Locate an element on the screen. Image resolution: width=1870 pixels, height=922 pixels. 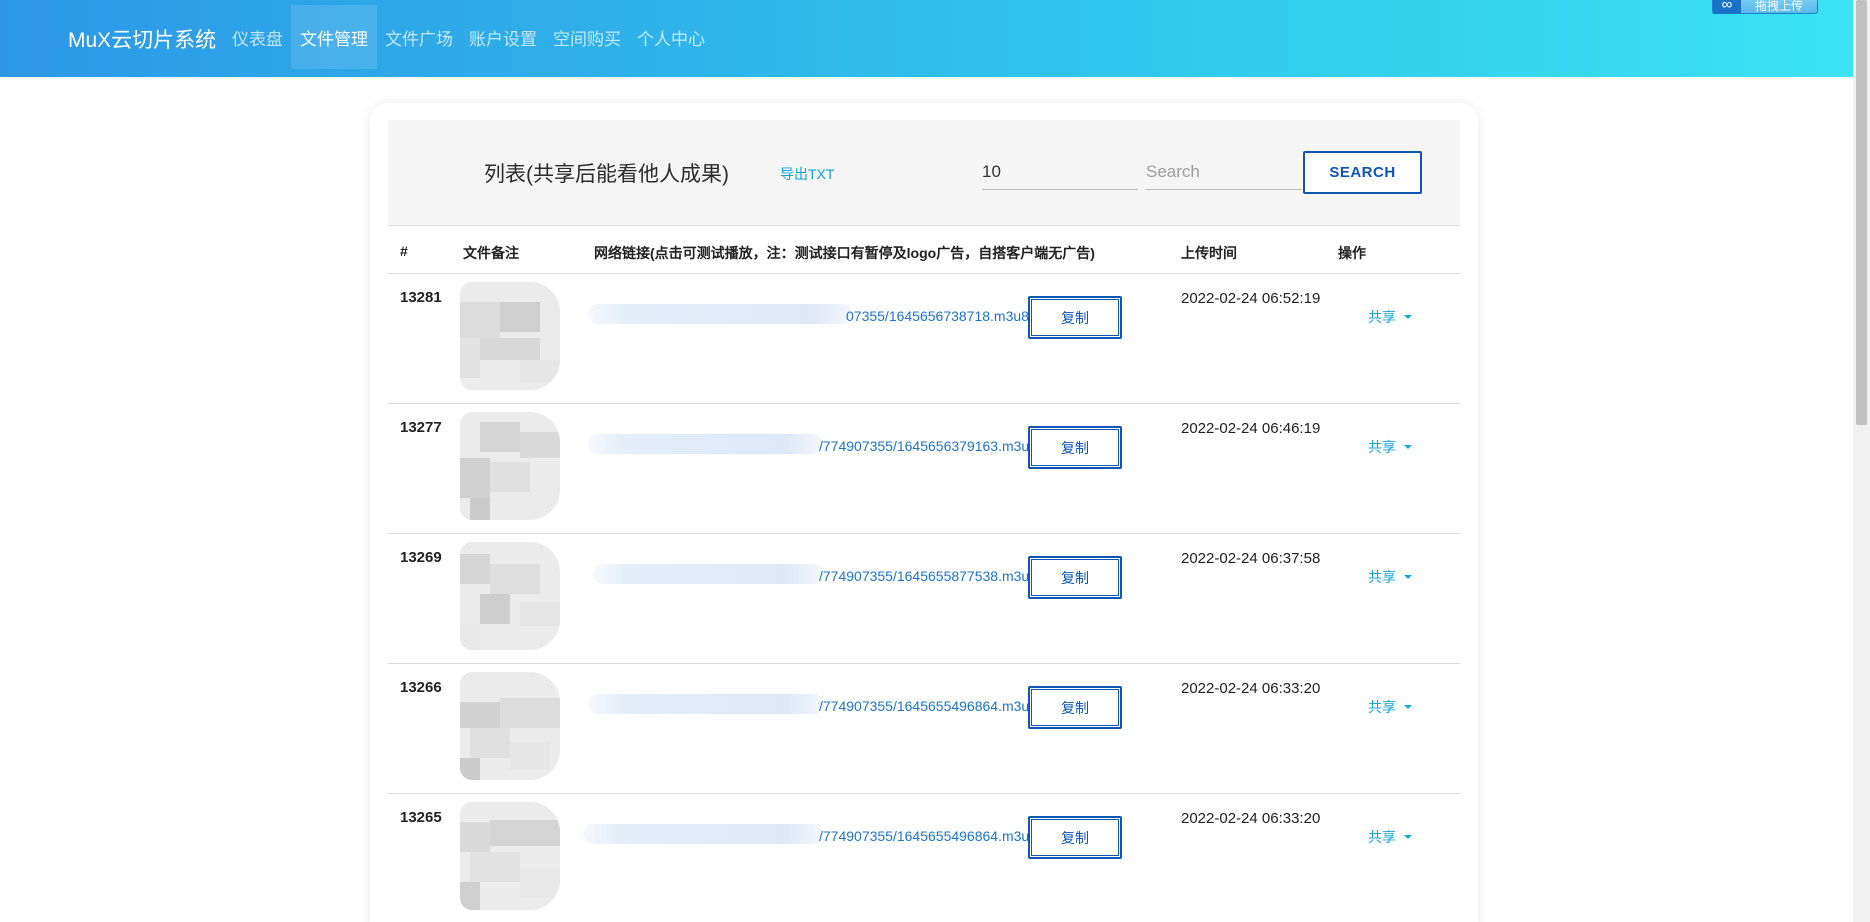
nav-file-management: 文件管理 is located at coordinates (334, 37).